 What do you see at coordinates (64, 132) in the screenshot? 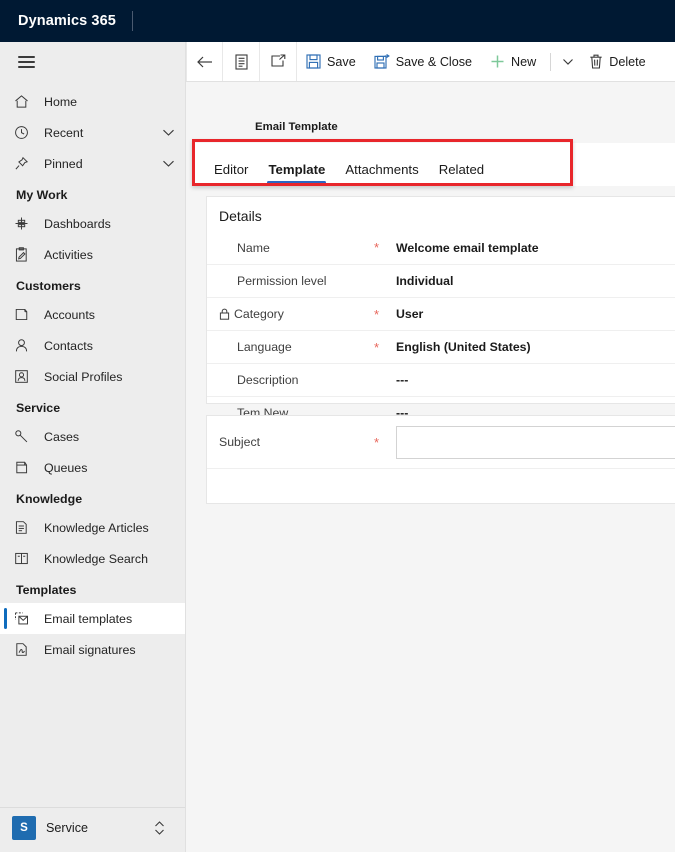
I see `sidebar-item-label: Recent` at bounding box center [64, 132].